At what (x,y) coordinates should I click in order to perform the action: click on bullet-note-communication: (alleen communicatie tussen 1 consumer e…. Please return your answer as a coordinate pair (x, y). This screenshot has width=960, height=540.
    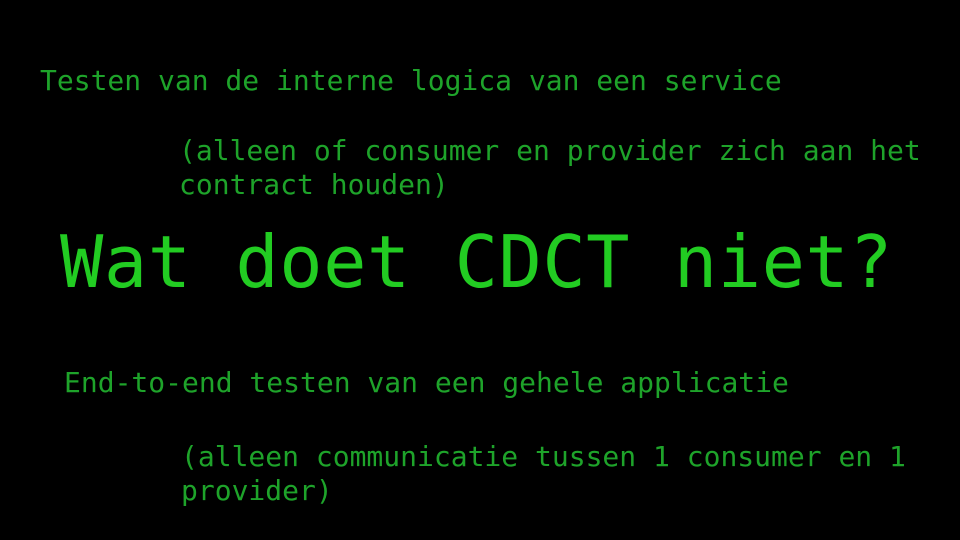
    Looking at the image, I should click on (552, 473).